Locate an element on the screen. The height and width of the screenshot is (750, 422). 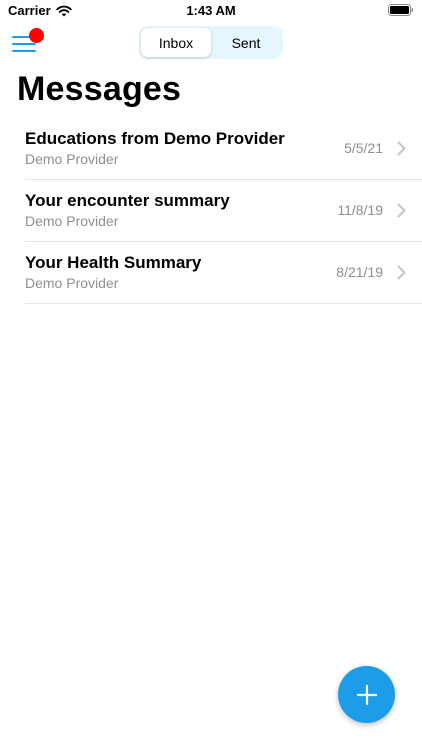
compose-message-button is located at coordinates (366, 694).